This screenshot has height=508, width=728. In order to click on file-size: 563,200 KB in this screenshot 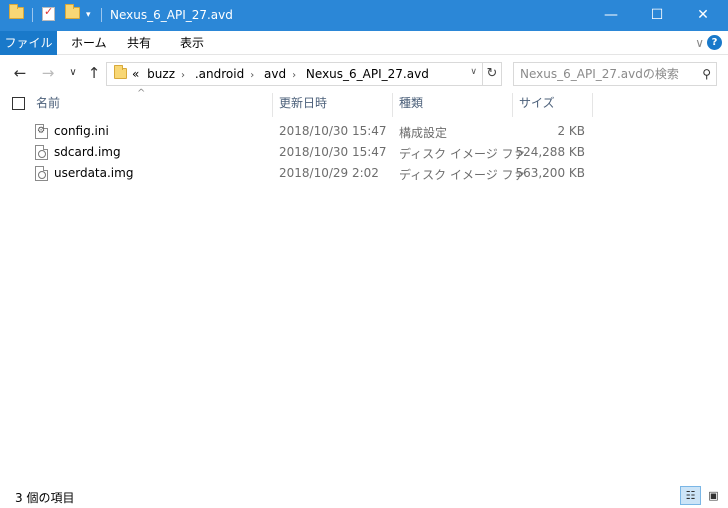, I will do `click(550, 173)`.